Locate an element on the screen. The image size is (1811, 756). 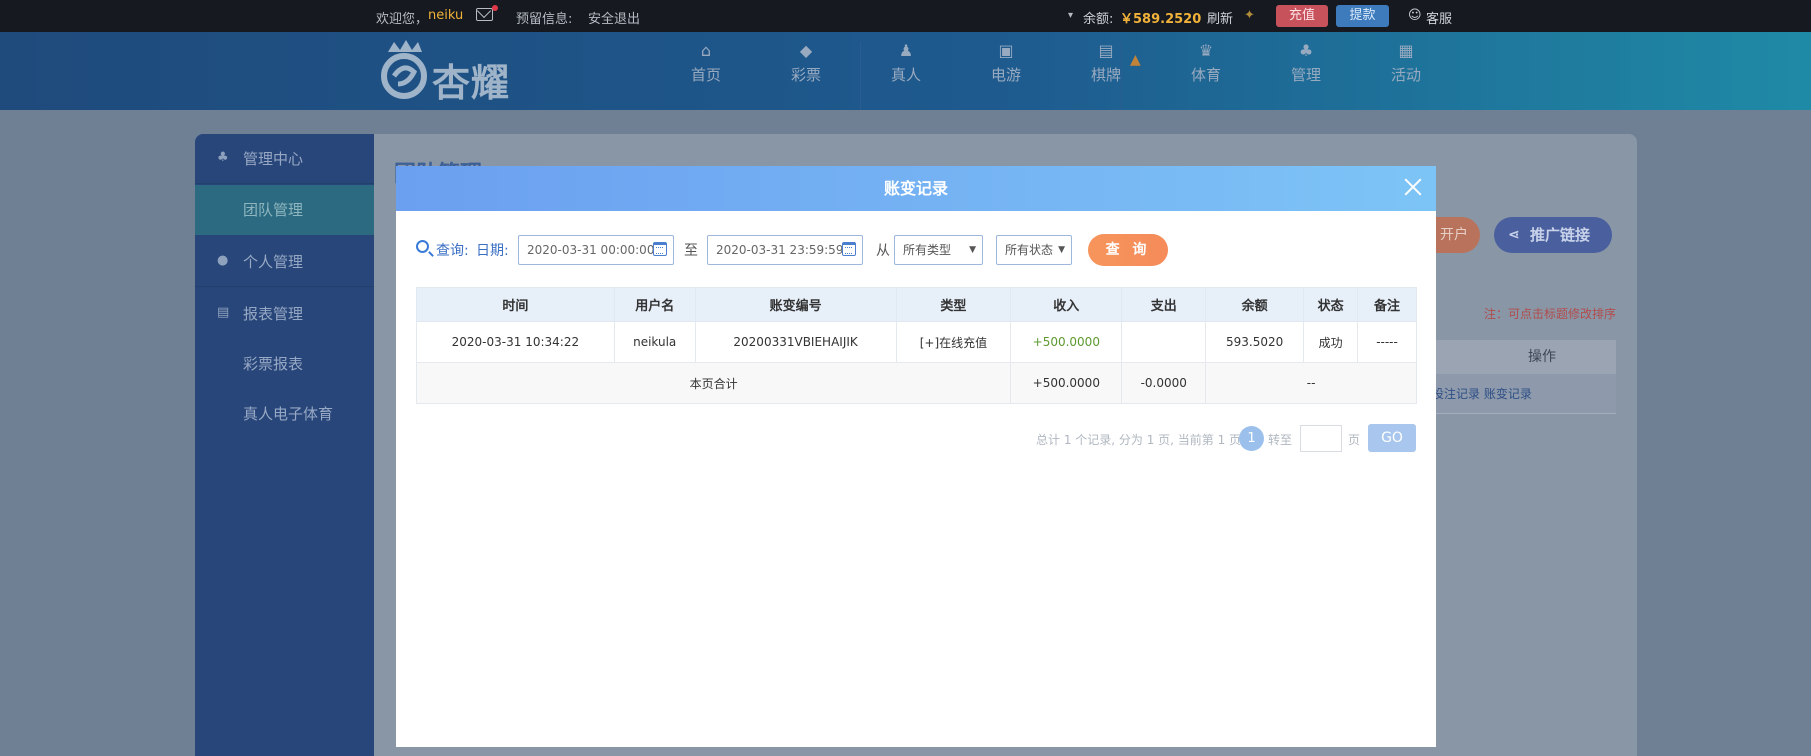
service-link: 客服 is located at coordinates (1439, 17).